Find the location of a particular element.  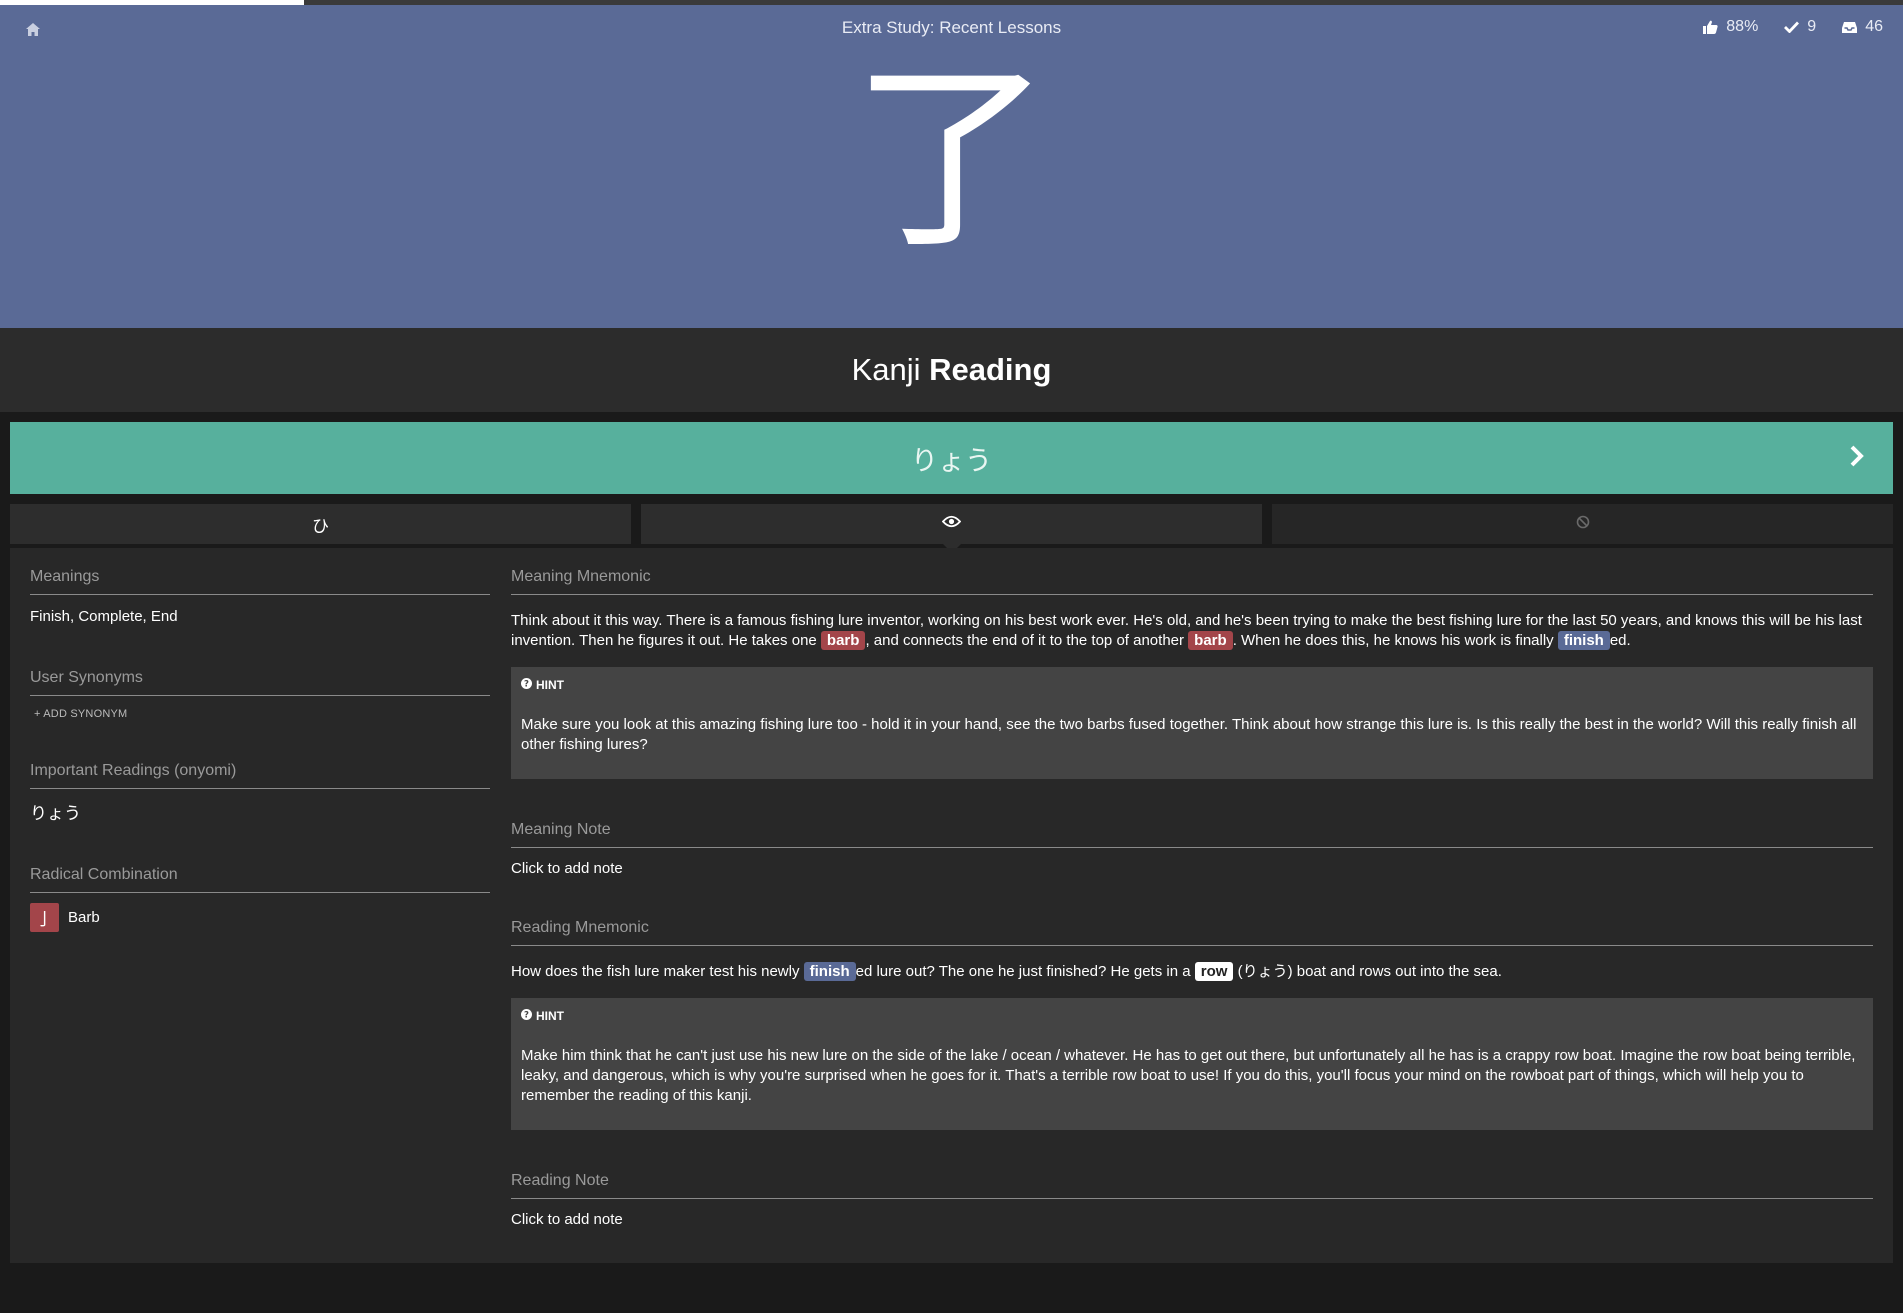

tab-kana-chart: ひ is located at coordinates (320, 524).